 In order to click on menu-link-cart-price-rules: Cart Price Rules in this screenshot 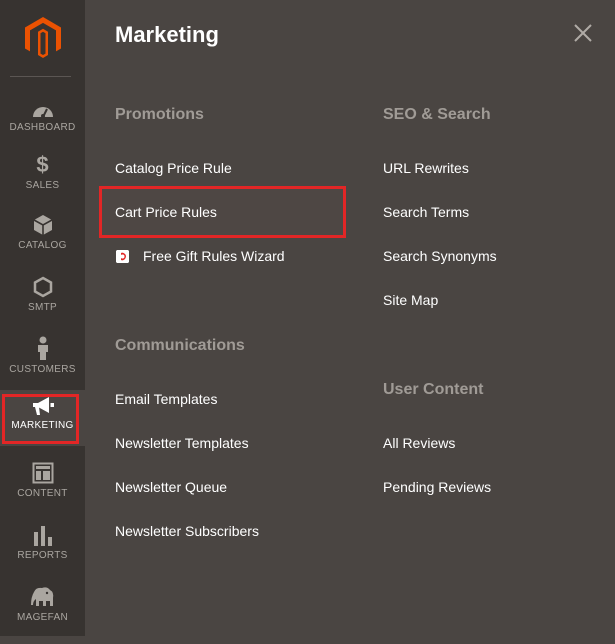, I will do `click(166, 212)`.